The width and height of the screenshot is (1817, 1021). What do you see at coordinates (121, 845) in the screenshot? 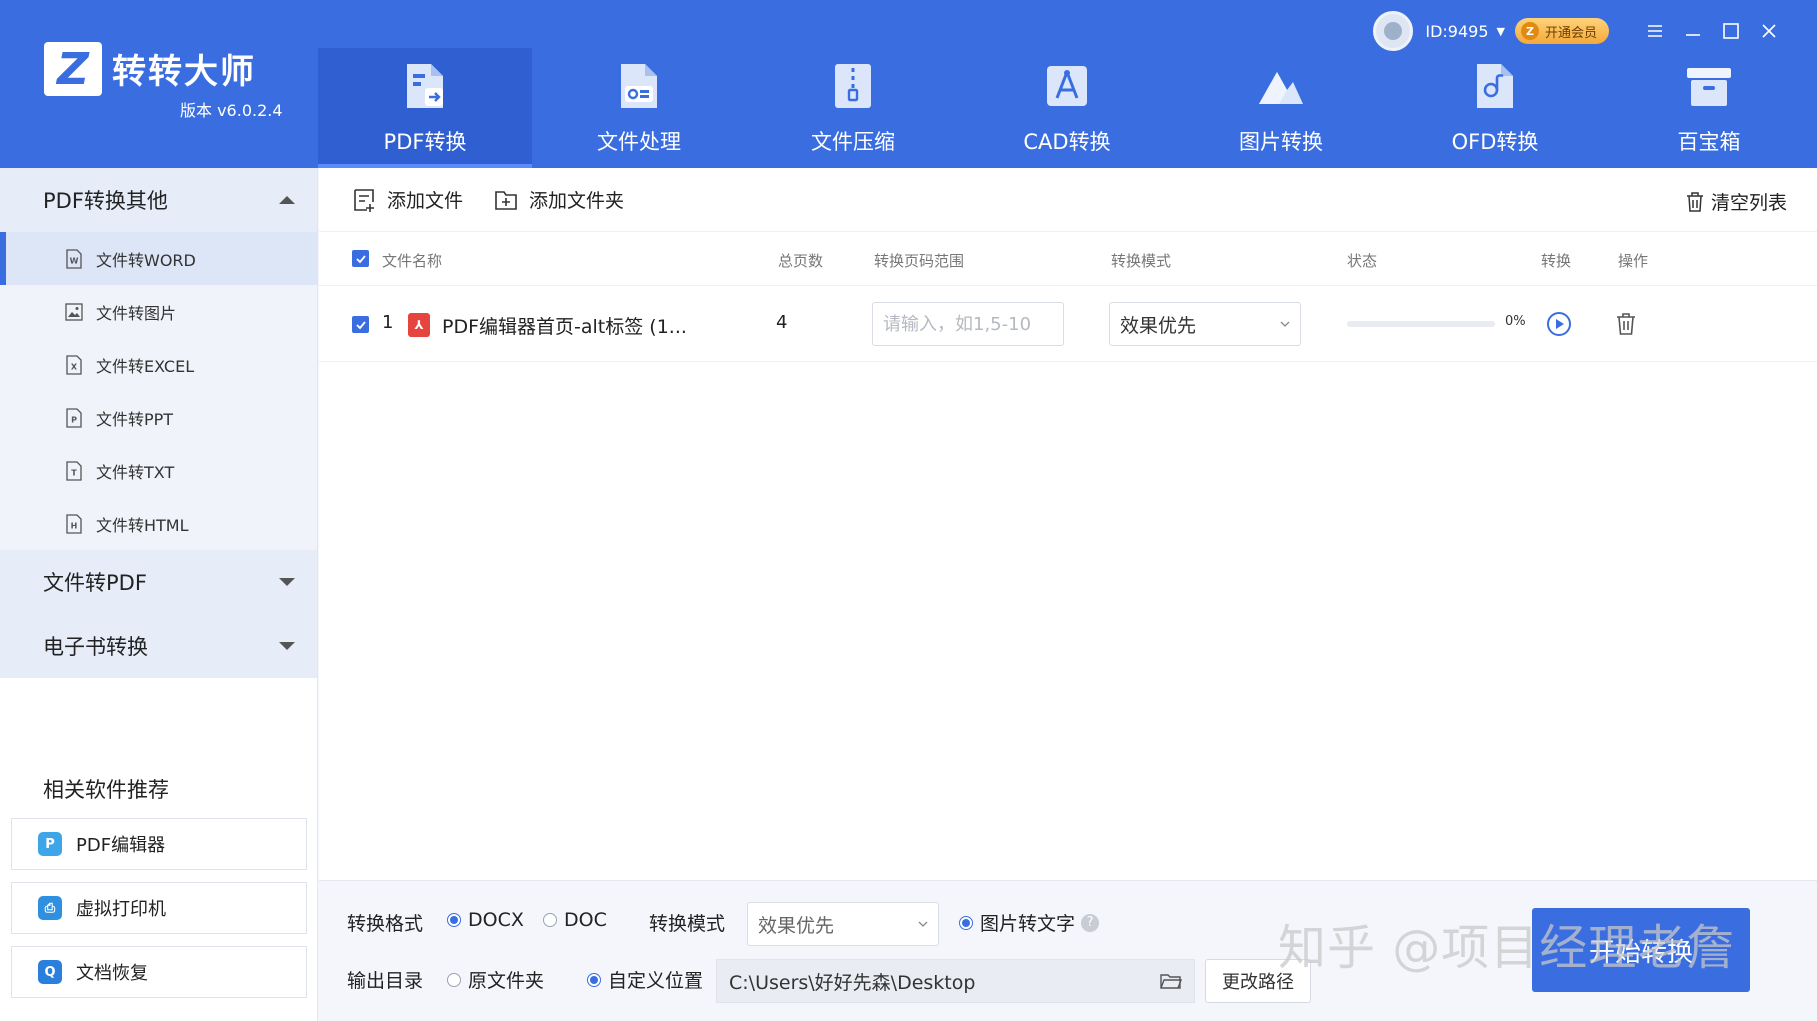
I see `recommend-label: PDF编辑器` at bounding box center [121, 845].